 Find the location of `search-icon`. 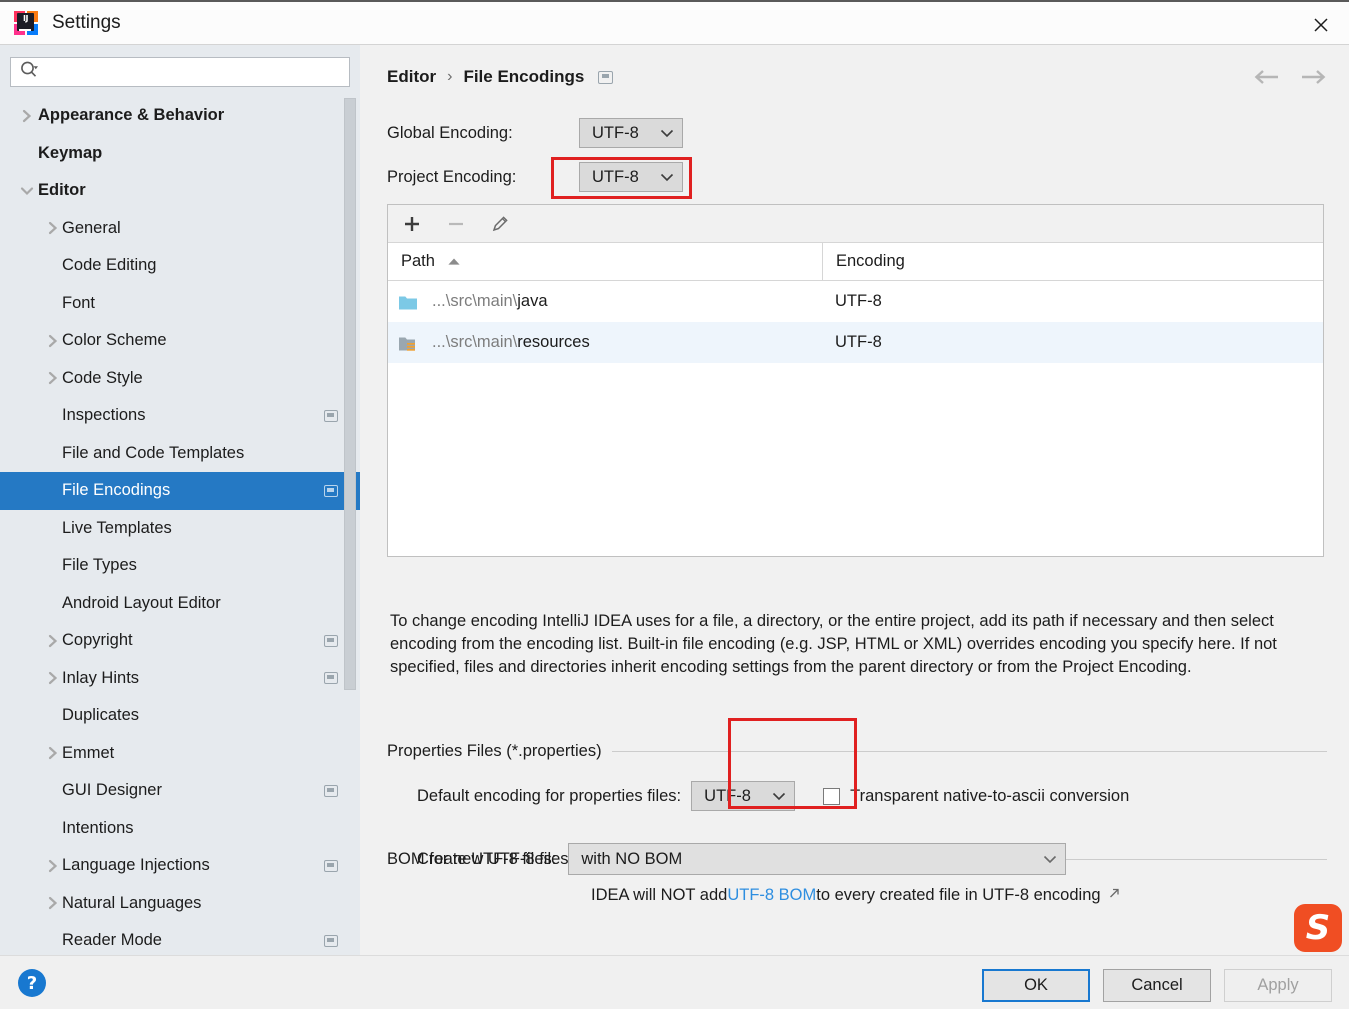

search-icon is located at coordinates (30, 72).